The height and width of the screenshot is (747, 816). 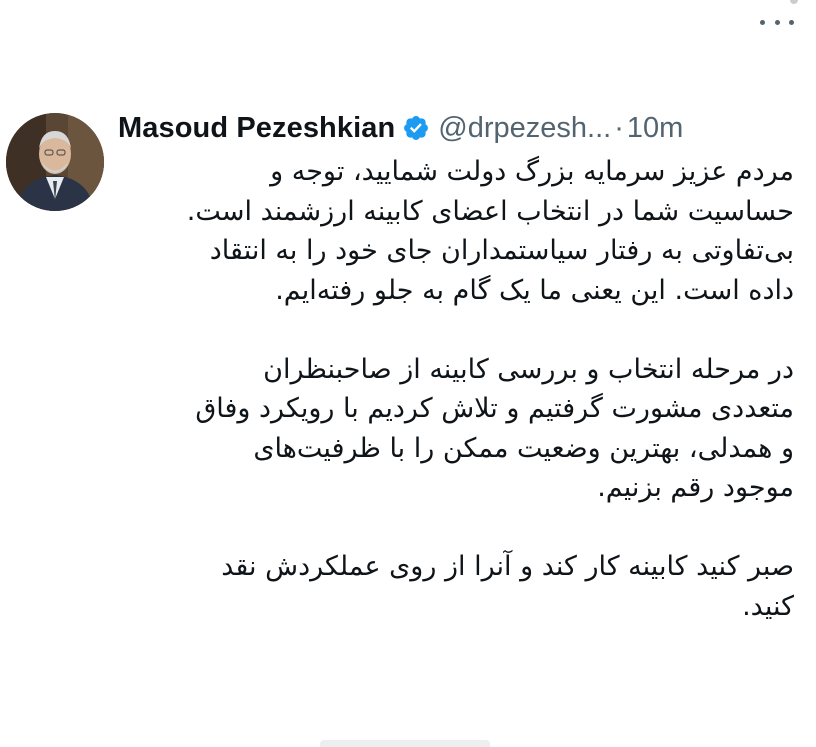 I want to click on avatar-photo, so click(x=55, y=162).